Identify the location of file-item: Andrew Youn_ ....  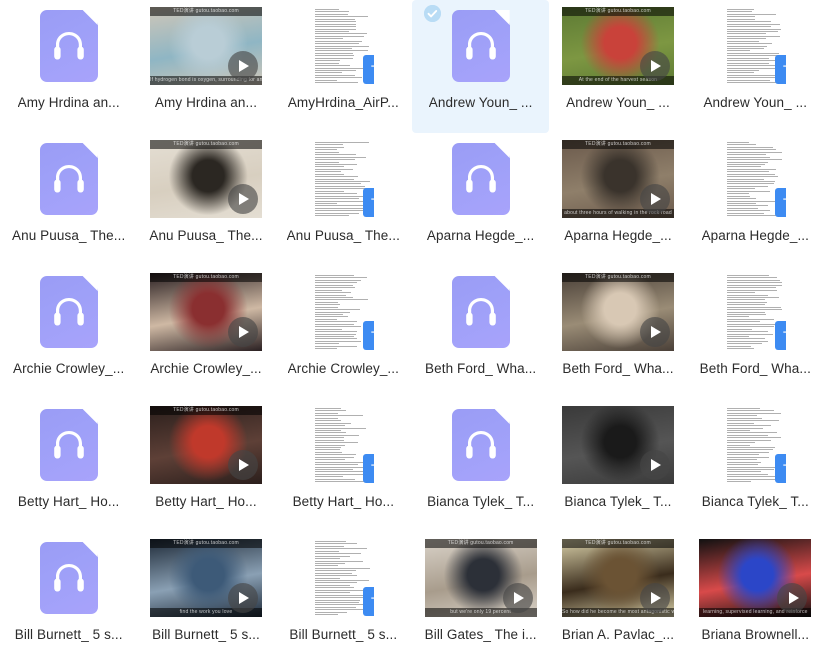
(480, 66).